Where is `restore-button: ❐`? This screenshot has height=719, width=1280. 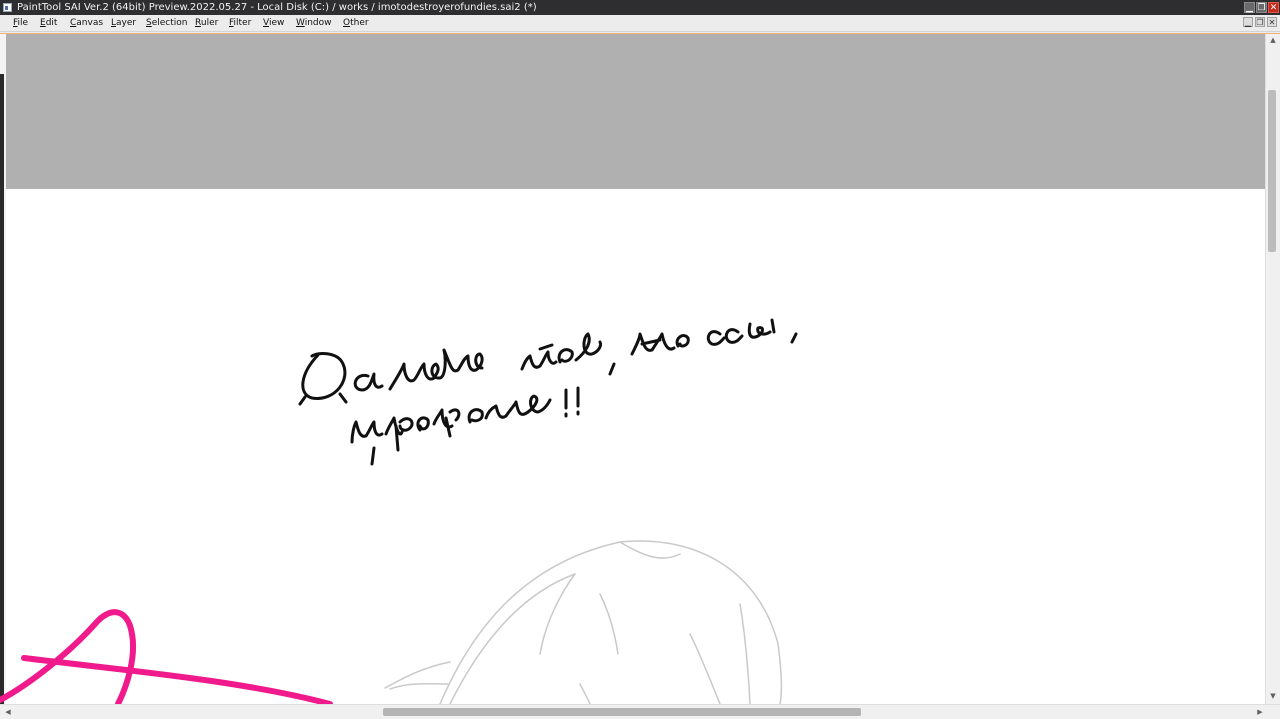 restore-button: ❐ is located at coordinates (1261, 7).